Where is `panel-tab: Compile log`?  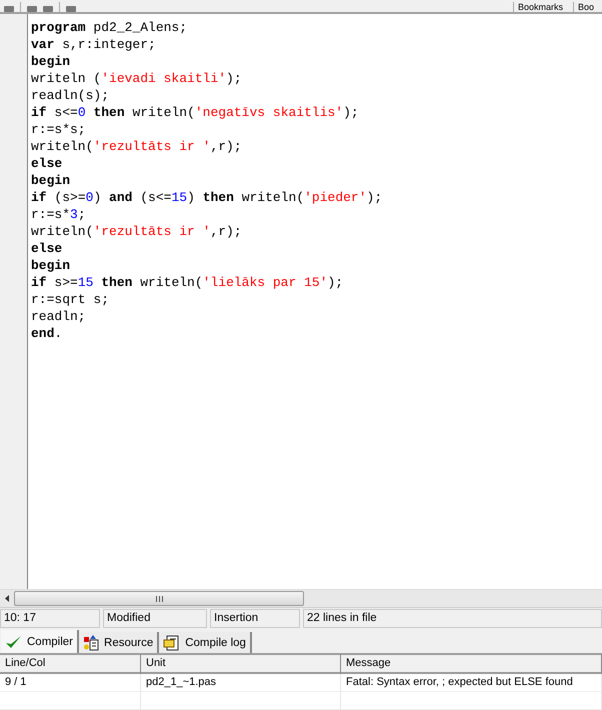 panel-tab: Compile log is located at coordinates (205, 642).